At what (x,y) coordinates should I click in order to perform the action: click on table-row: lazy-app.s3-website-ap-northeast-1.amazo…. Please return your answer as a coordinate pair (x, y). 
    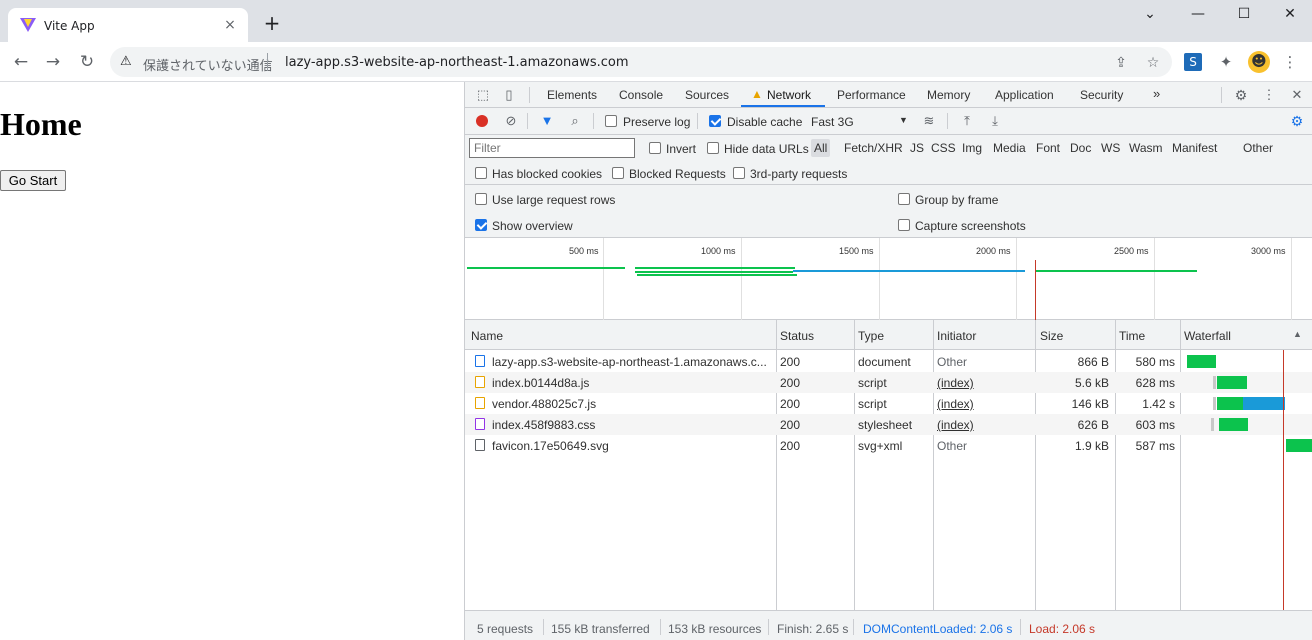
    Looking at the image, I should click on (888, 361).